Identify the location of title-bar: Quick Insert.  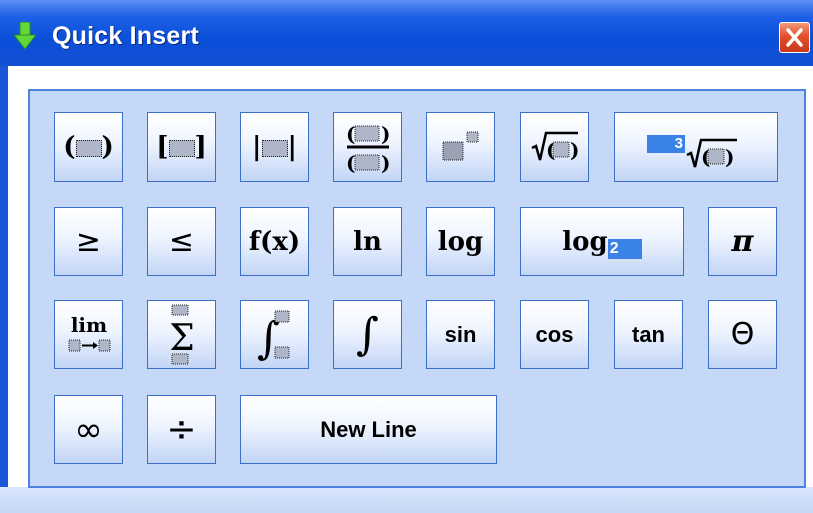
(406, 33).